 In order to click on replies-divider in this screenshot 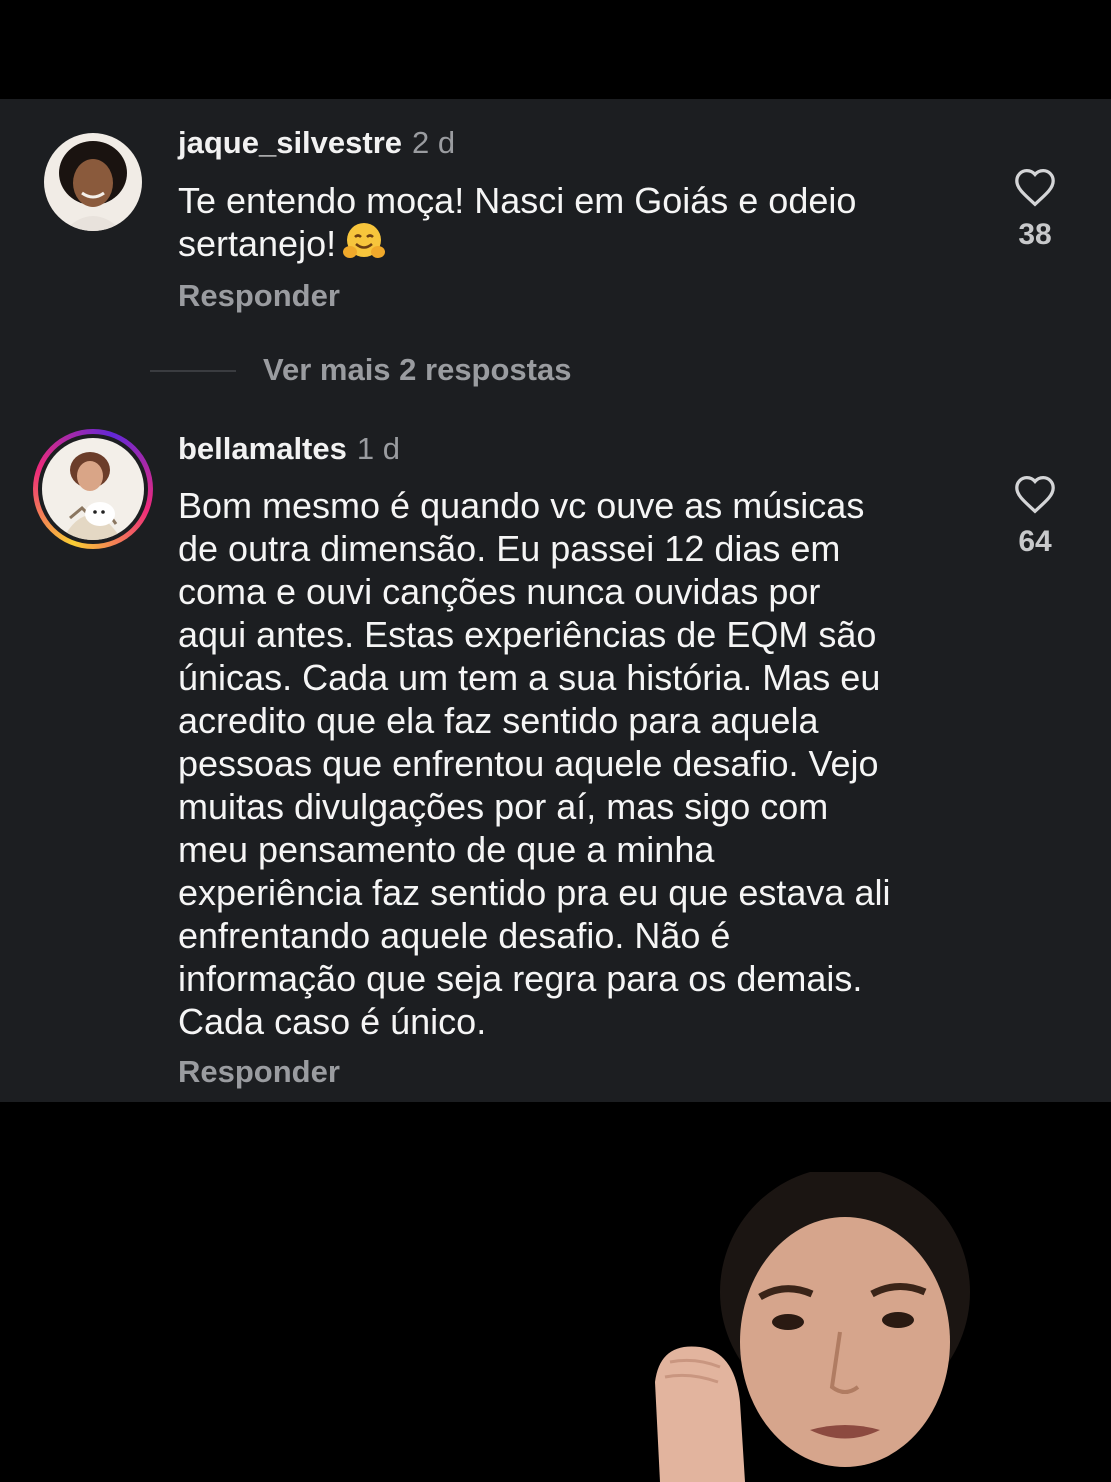, I will do `click(193, 371)`.